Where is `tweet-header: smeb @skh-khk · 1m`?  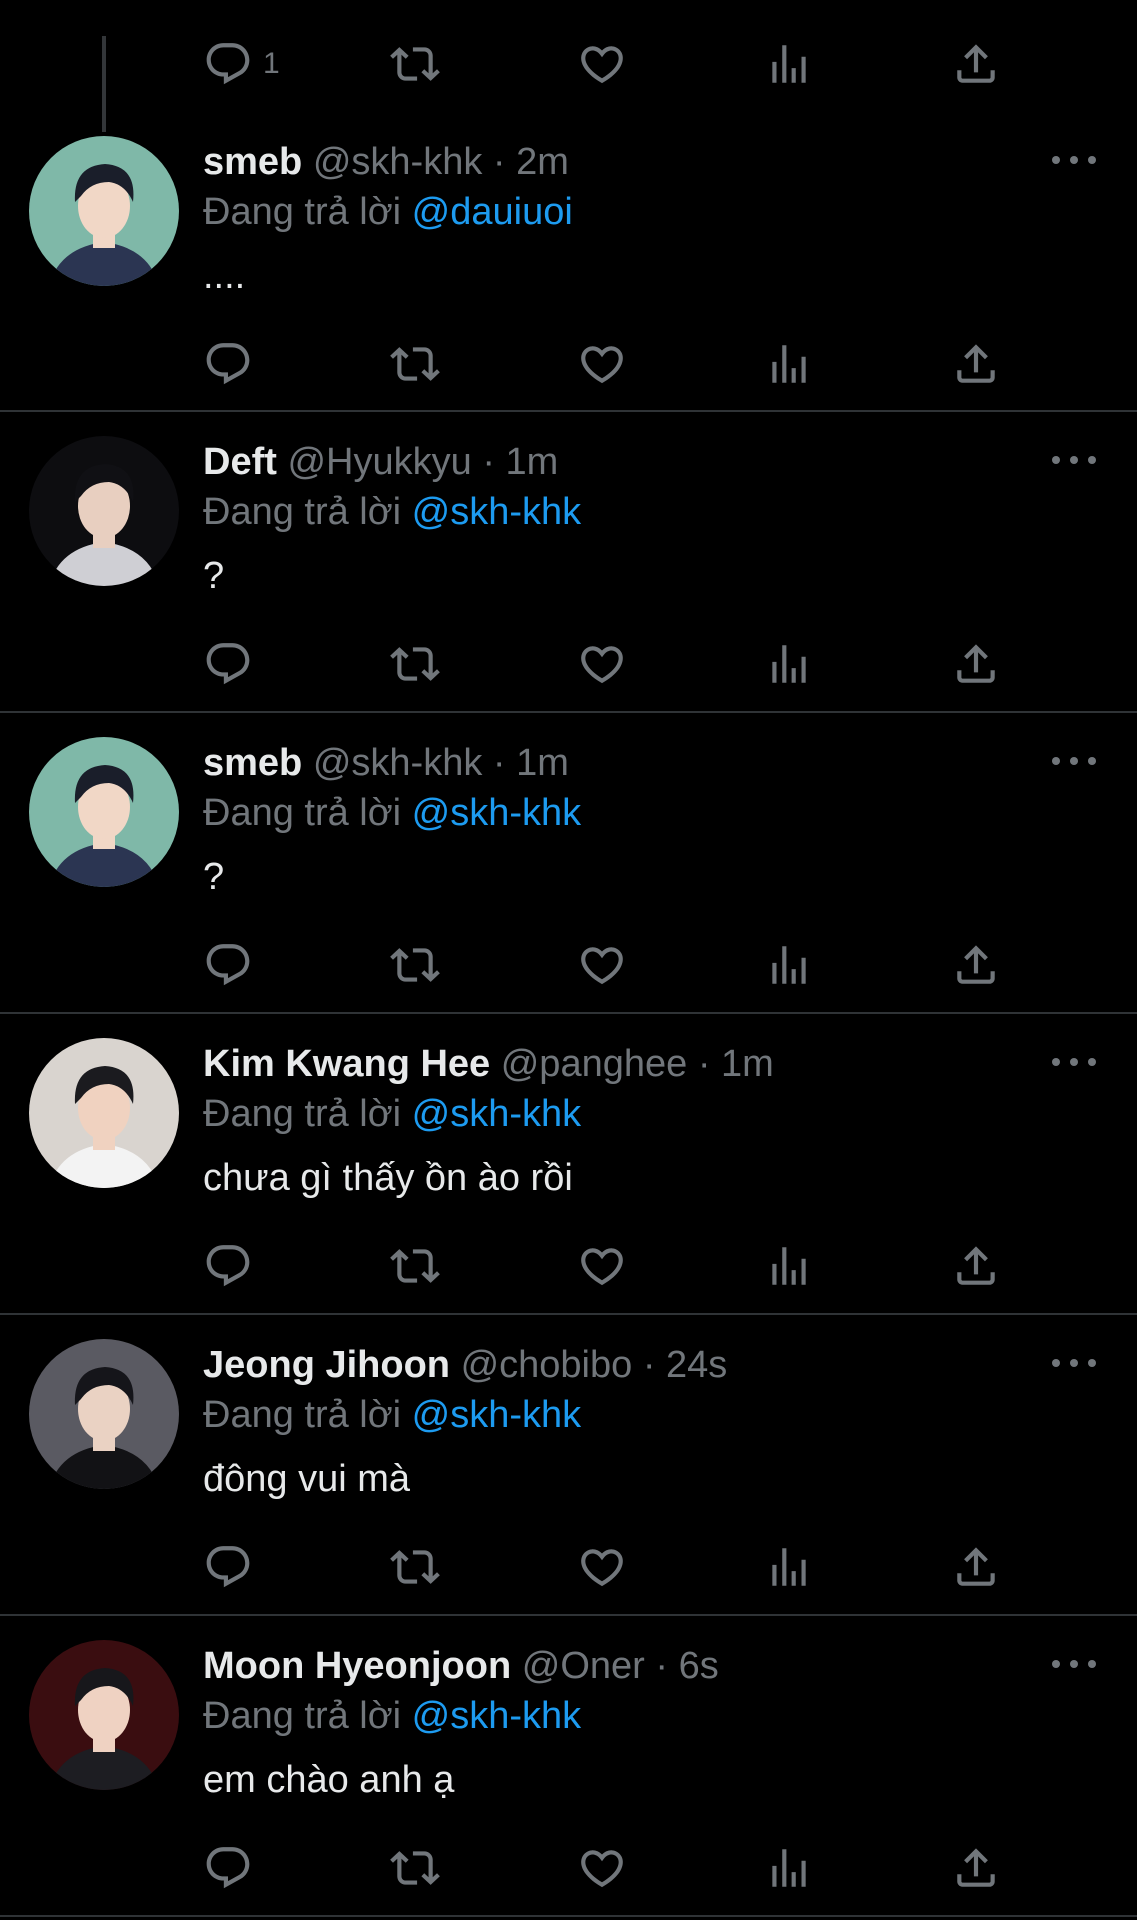
tweet-header: smeb @skh-khk · 1m is located at coordinates (386, 763).